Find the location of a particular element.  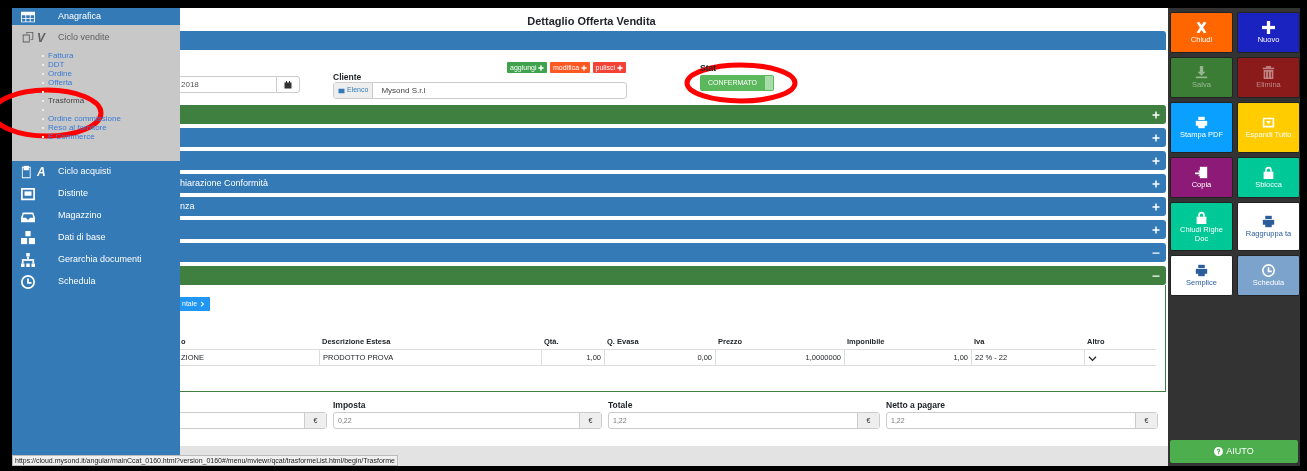

field-label: Cliente is located at coordinates (347, 77).